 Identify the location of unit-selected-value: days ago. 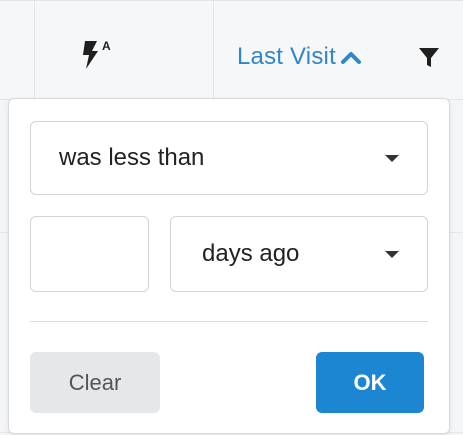
(251, 253).